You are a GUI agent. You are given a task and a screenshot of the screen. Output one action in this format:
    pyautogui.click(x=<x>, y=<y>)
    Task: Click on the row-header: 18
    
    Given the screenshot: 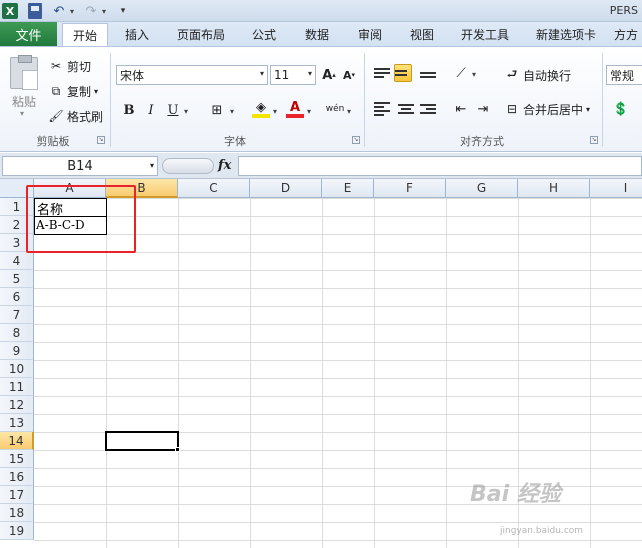 What is the action you would take?
    pyautogui.click(x=17, y=513)
    